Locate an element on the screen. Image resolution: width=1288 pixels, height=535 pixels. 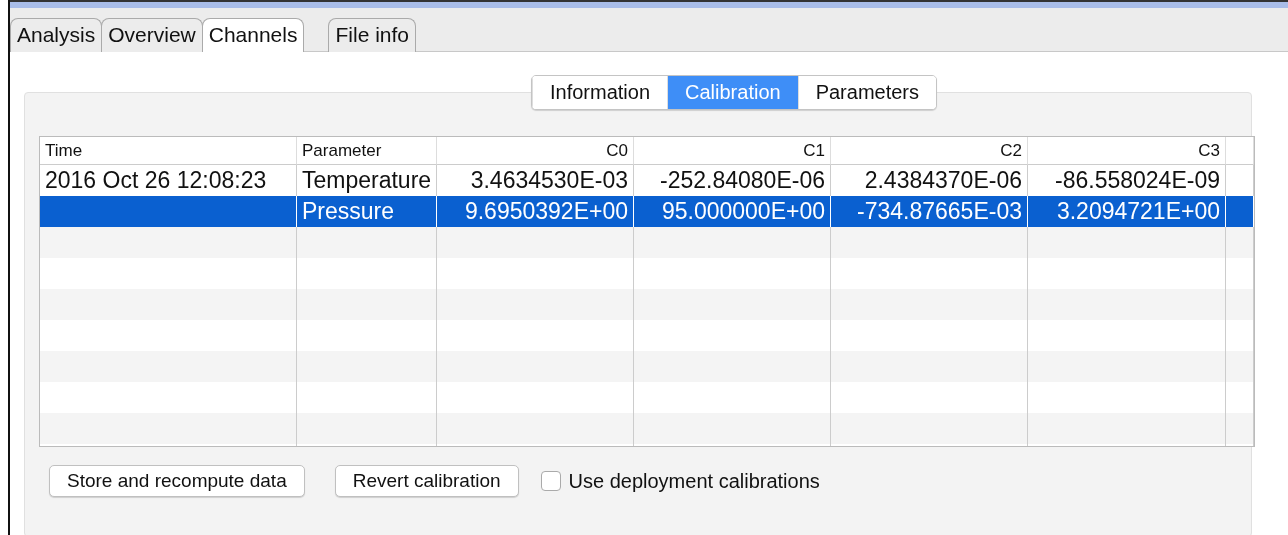
tab: Analysis is located at coordinates (56, 35).